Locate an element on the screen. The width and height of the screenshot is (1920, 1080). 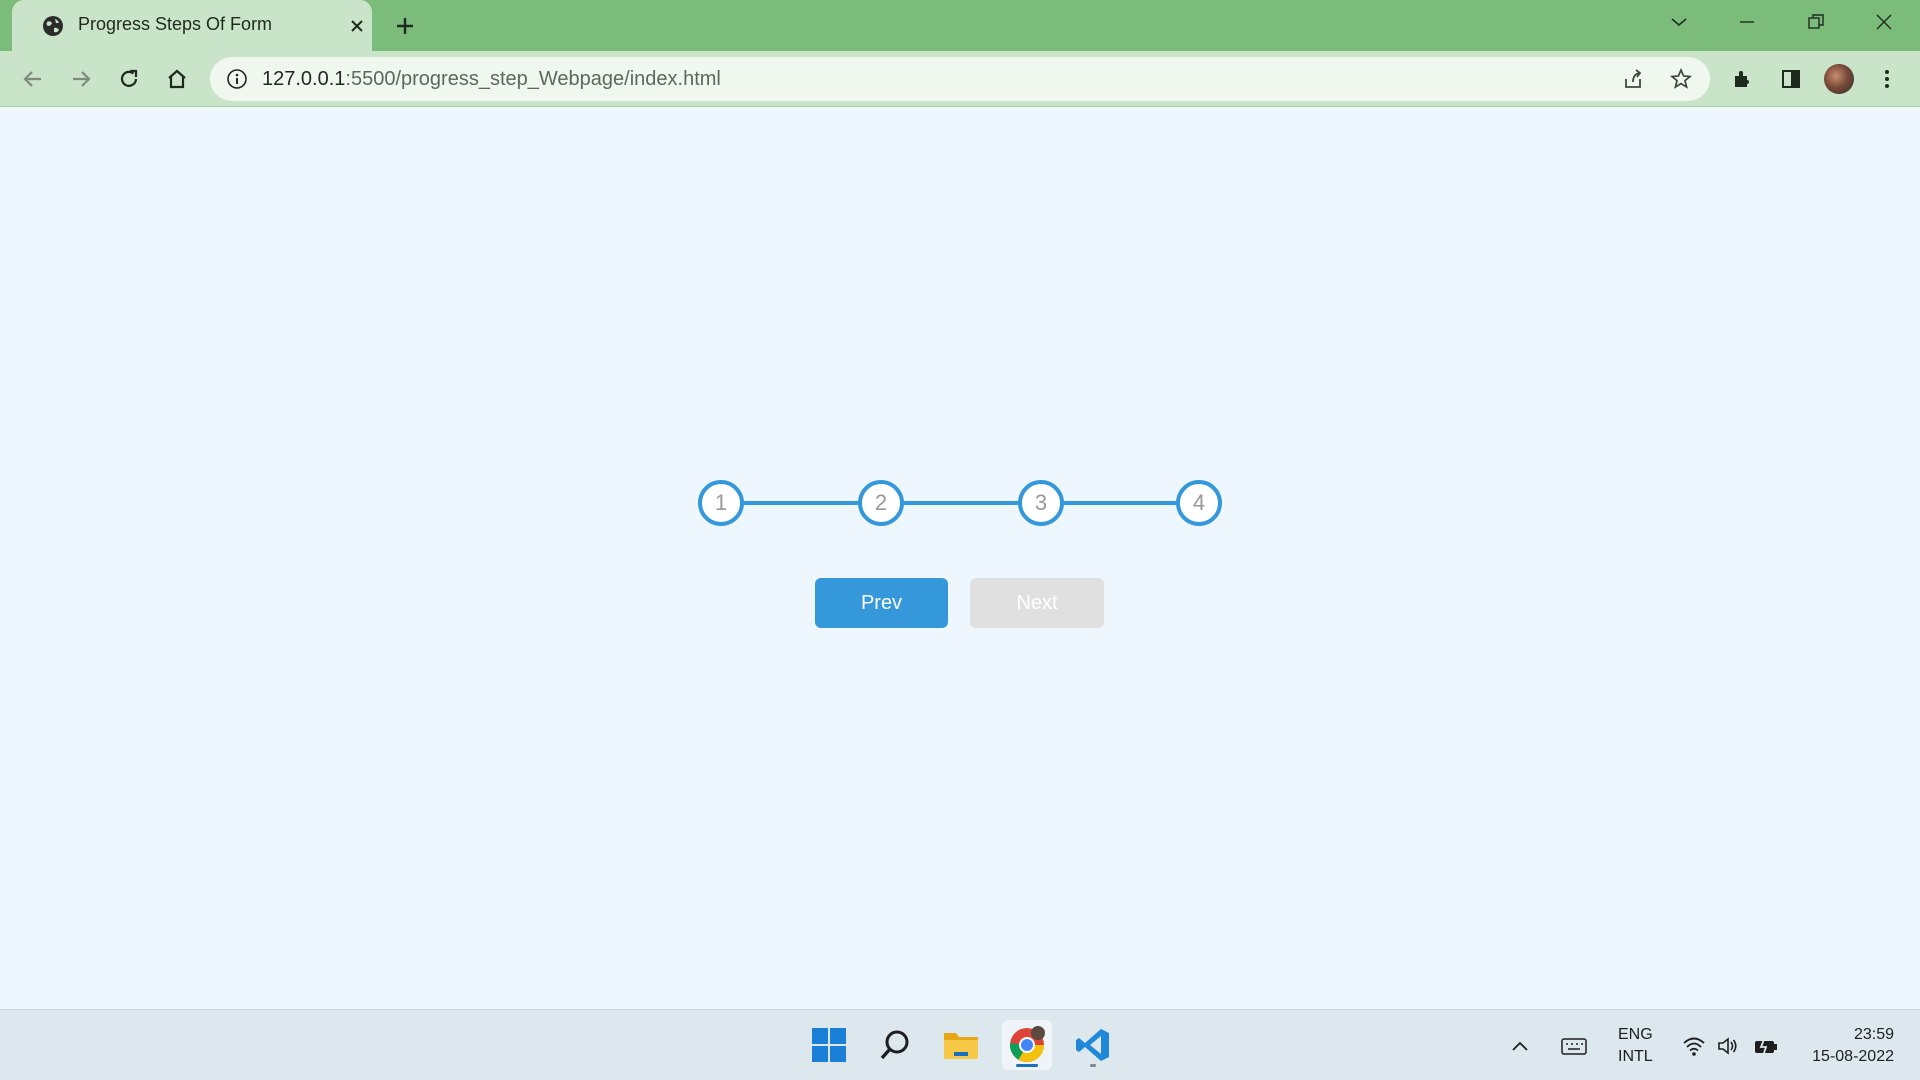
extensions-icon is located at coordinates (1743, 79).